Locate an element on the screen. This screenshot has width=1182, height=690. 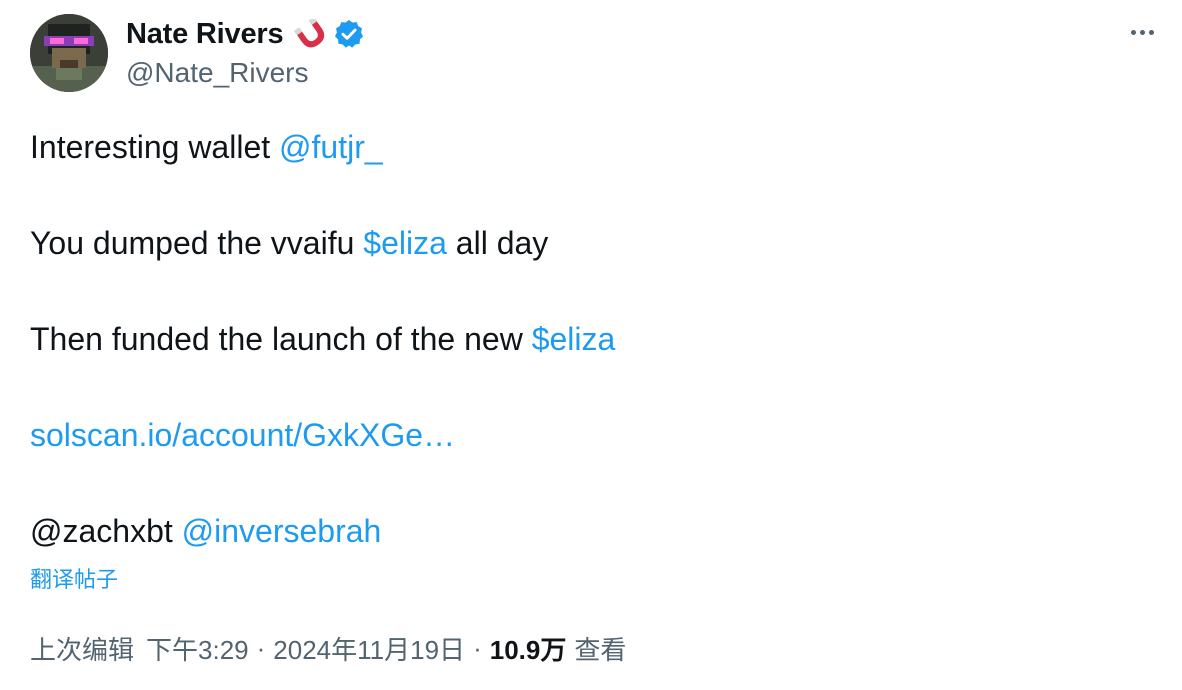
avatar-image is located at coordinates (69, 53).